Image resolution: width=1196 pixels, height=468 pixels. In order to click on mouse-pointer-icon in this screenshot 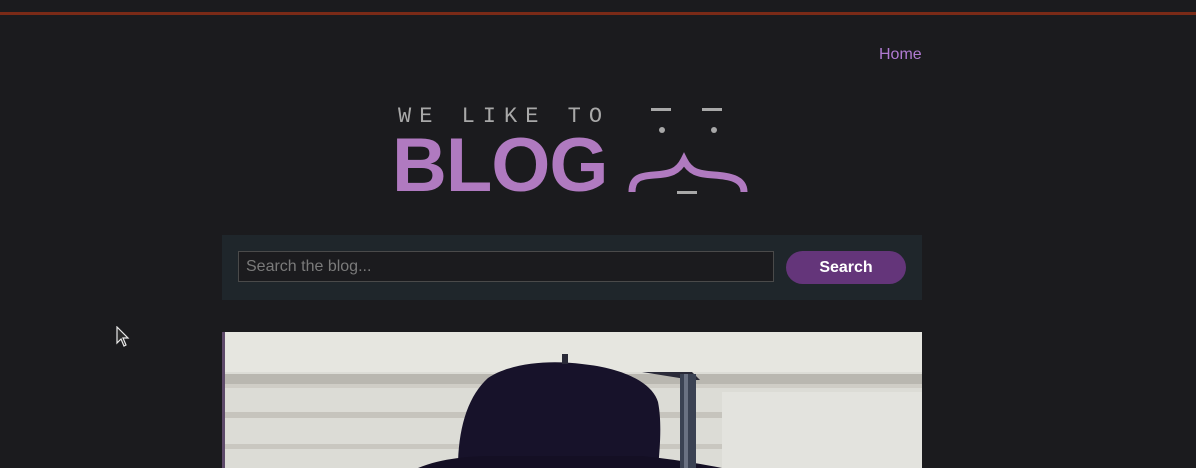, I will do `click(123, 336)`.